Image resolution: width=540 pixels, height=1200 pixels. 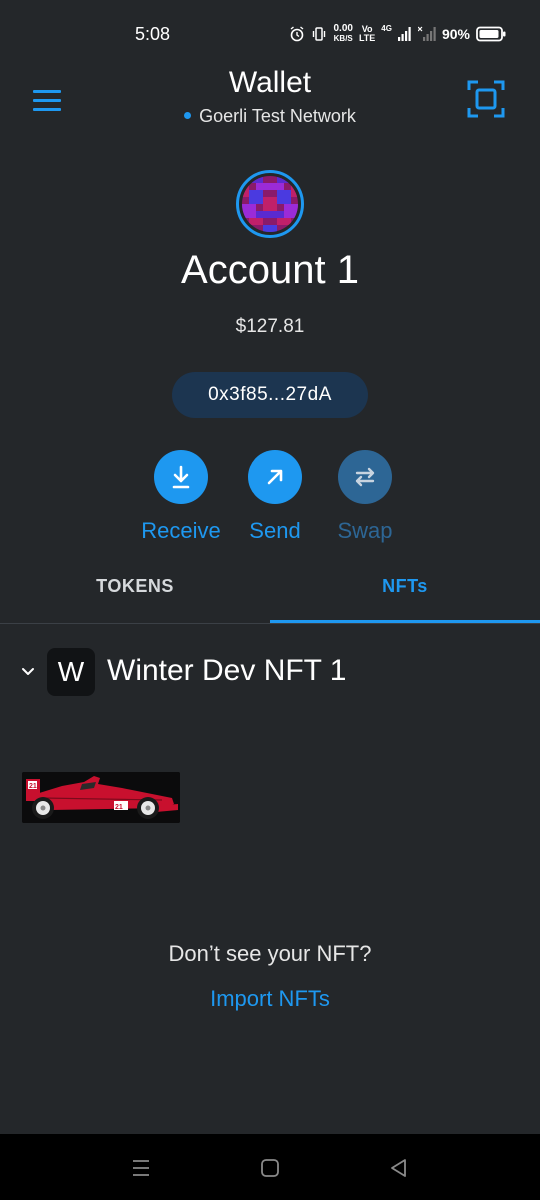 What do you see at coordinates (404, 34) in the screenshot?
I see `signal-icon` at bounding box center [404, 34].